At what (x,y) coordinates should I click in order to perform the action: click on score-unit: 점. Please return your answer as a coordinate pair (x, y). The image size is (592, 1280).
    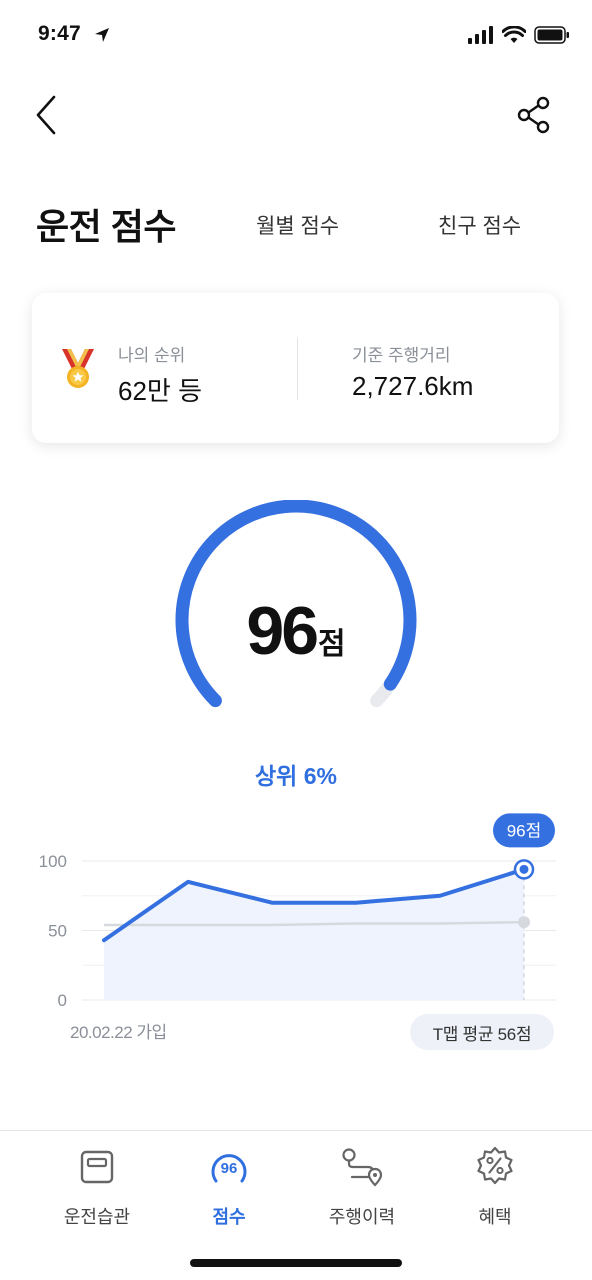
    Looking at the image, I should click on (332, 644).